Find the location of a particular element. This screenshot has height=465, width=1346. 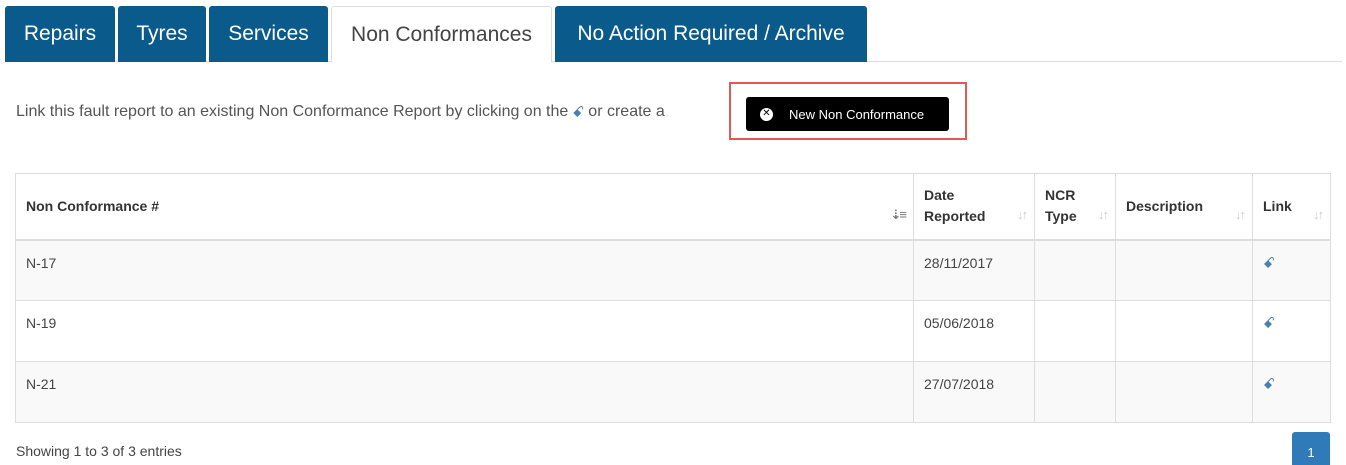

pagination-page-1: 1 is located at coordinates (1311, 448).